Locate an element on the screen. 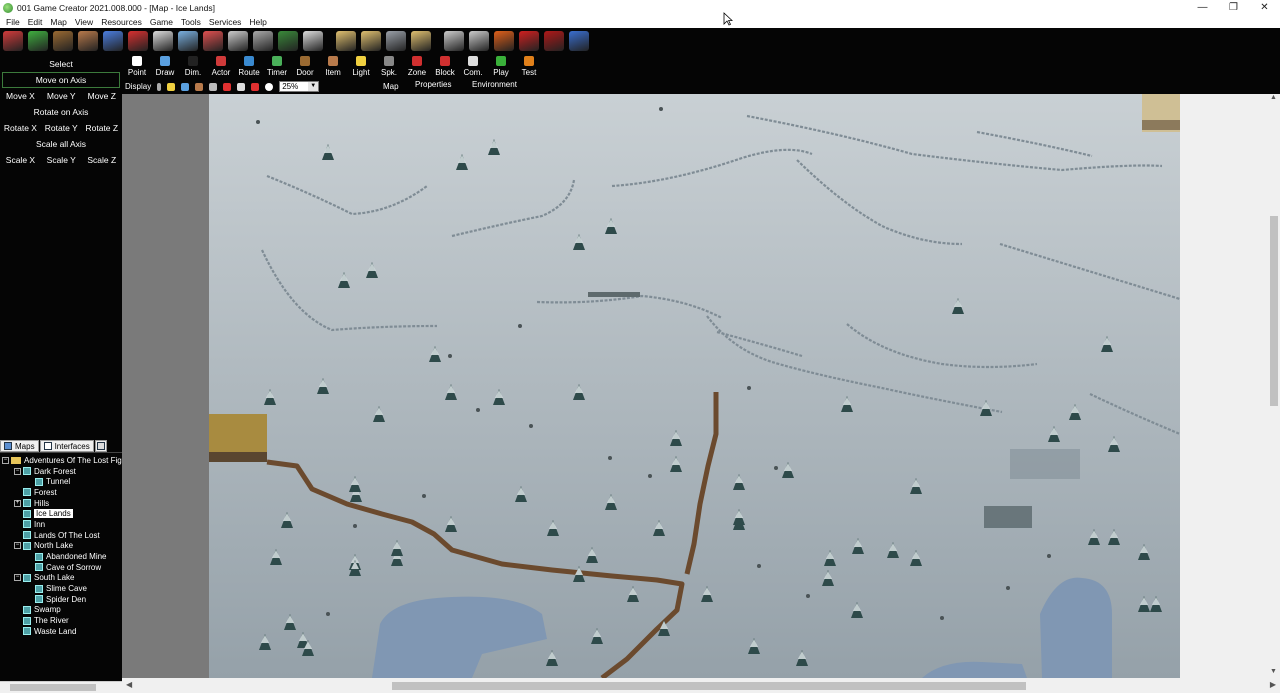 The image size is (1280, 693). tool-play: Play is located at coordinates (501, 68).